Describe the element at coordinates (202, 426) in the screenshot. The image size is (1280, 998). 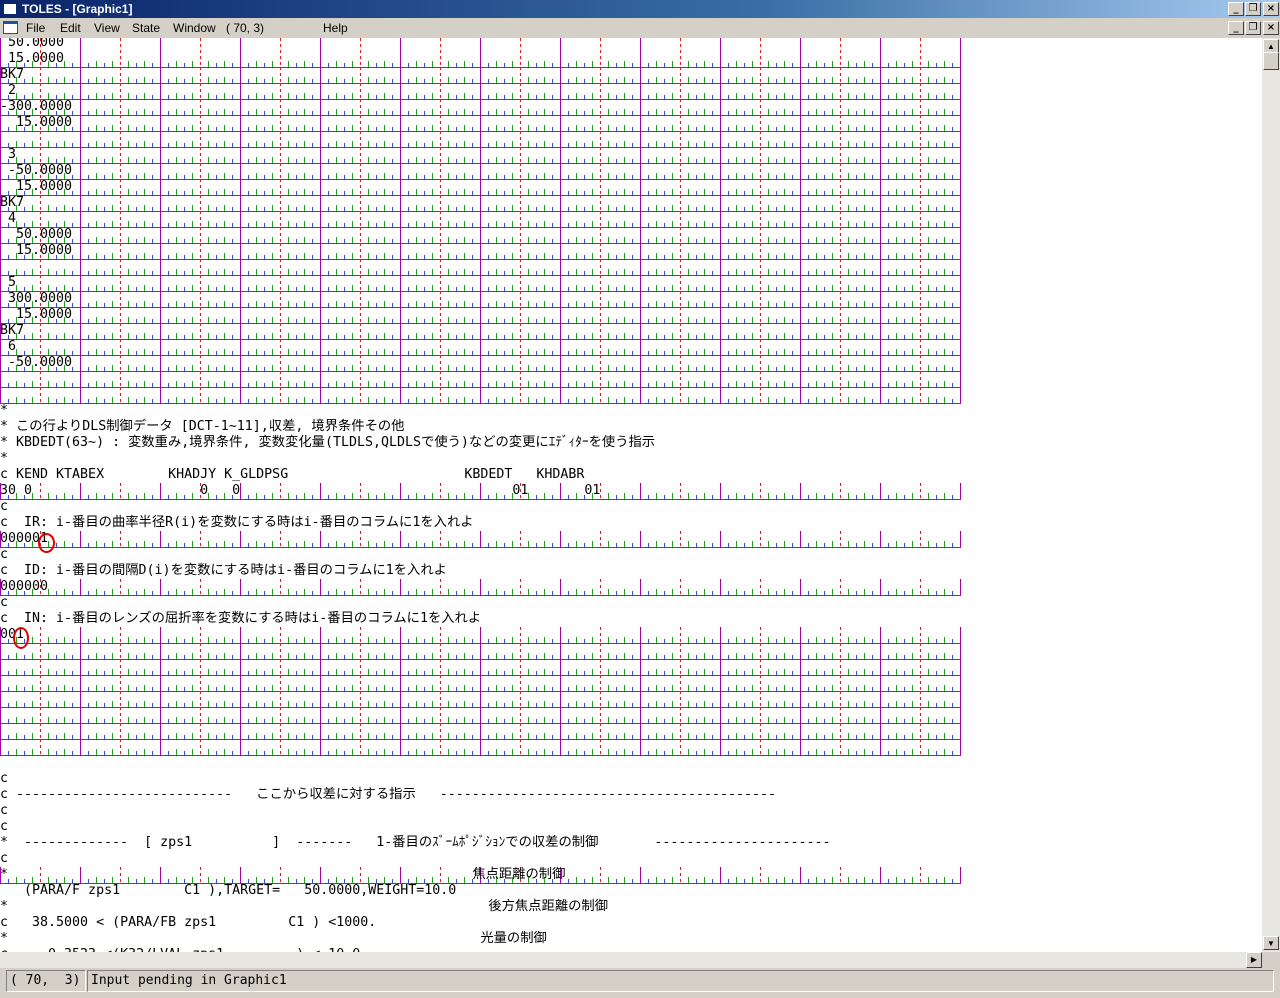
I see `editor-line: * この行よりDLS制御データ [DCT-1~11],収差, 境界条件その他` at that location.